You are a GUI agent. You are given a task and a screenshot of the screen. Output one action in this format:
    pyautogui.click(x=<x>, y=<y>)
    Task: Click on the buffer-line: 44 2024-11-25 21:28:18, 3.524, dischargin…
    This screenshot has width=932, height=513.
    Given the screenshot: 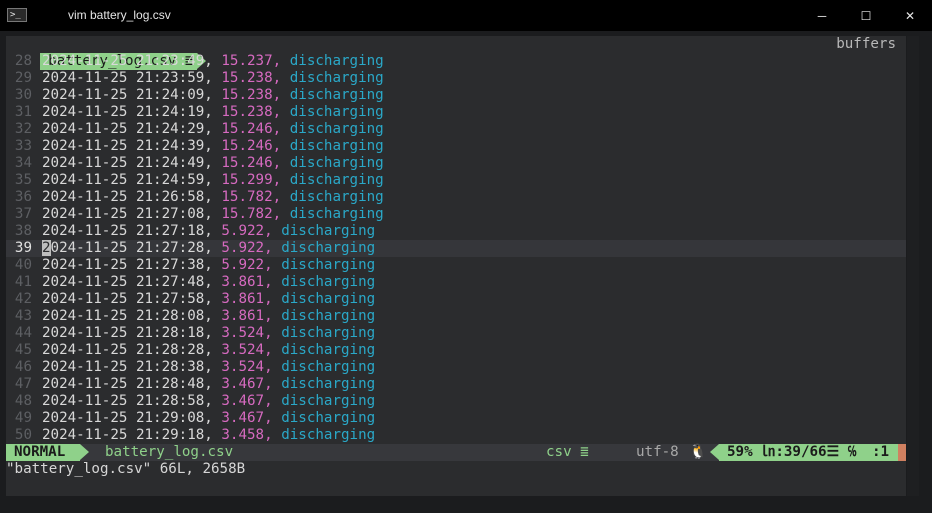 What is the action you would take?
    pyautogui.click(x=456, y=333)
    